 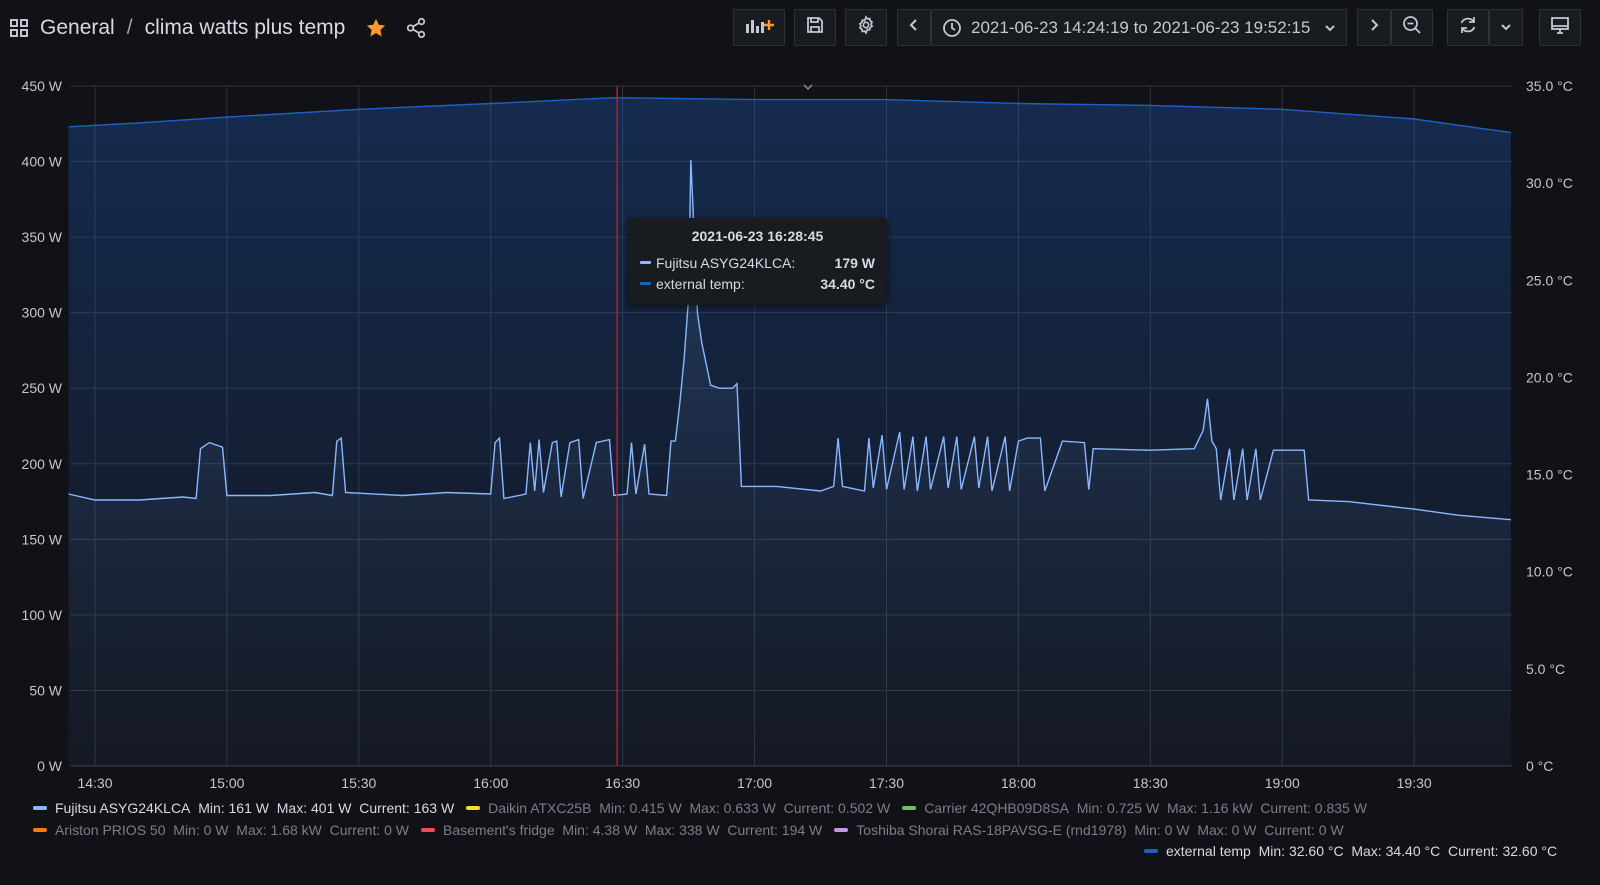 I want to click on apps-grid-icon, so click(x=19, y=28).